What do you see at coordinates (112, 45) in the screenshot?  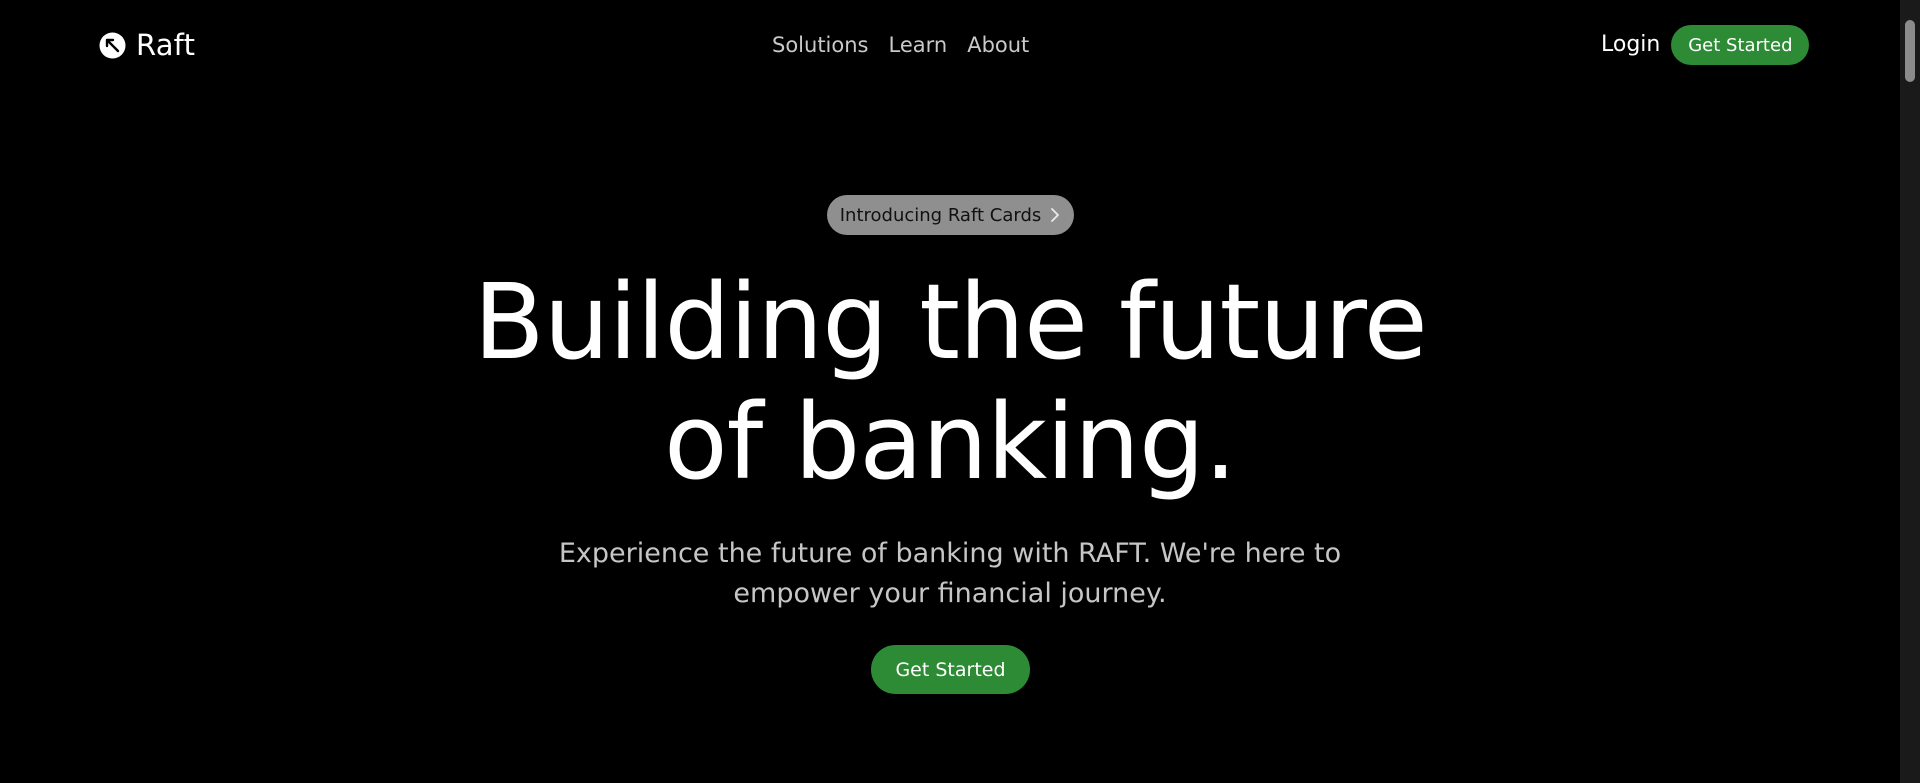 I see `raft-logo-icon` at bounding box center [112, 45].